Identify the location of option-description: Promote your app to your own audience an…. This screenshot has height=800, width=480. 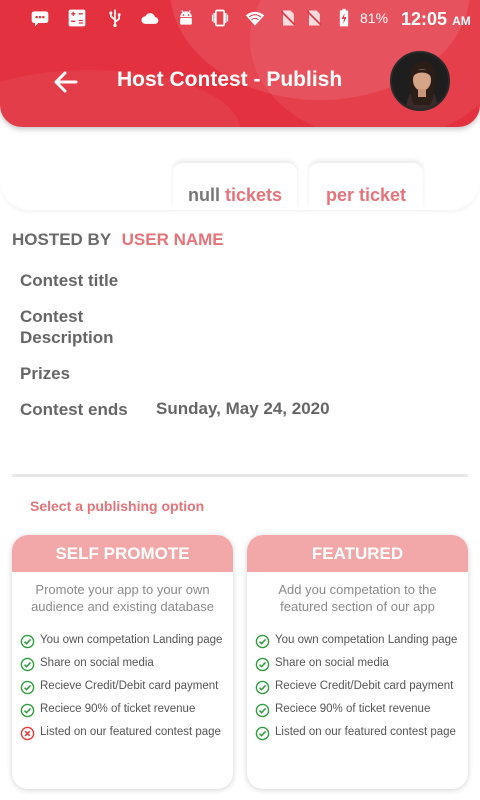
(122, 598).